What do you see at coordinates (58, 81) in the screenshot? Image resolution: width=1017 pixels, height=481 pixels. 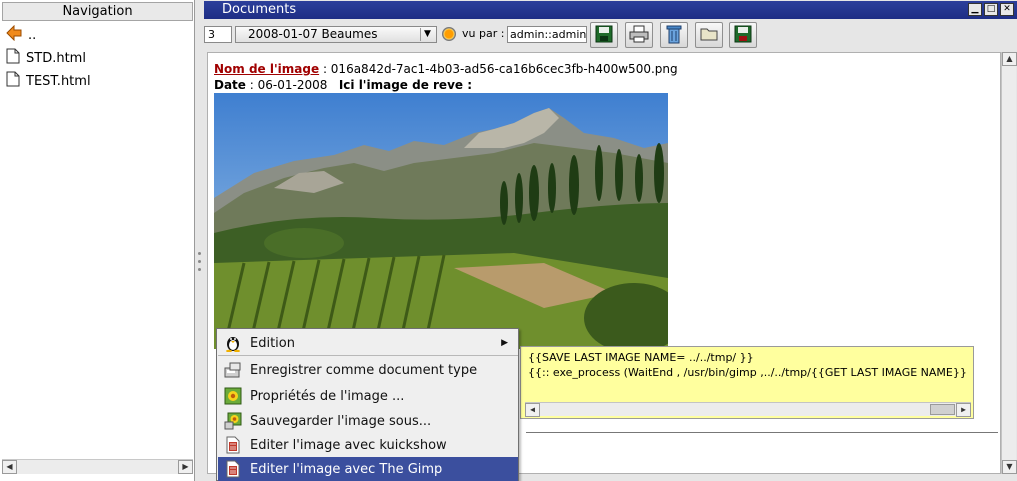 I see `nav-item-label: TEST.html` at bounding box center [58, 81].